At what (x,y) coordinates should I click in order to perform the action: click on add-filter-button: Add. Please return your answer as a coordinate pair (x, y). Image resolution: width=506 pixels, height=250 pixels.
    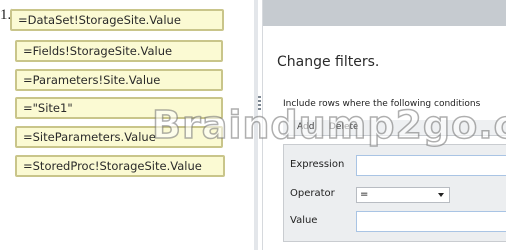
    Looking at the image, I should click on (305, 127).